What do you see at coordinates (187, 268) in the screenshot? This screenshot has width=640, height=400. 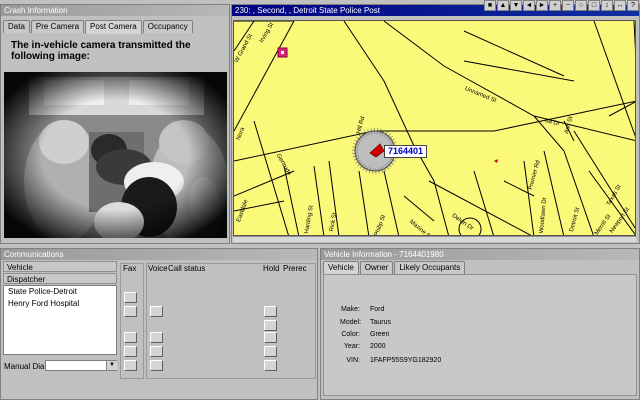 I see `call-status-label: Call status` at bounding box center [187, 268].